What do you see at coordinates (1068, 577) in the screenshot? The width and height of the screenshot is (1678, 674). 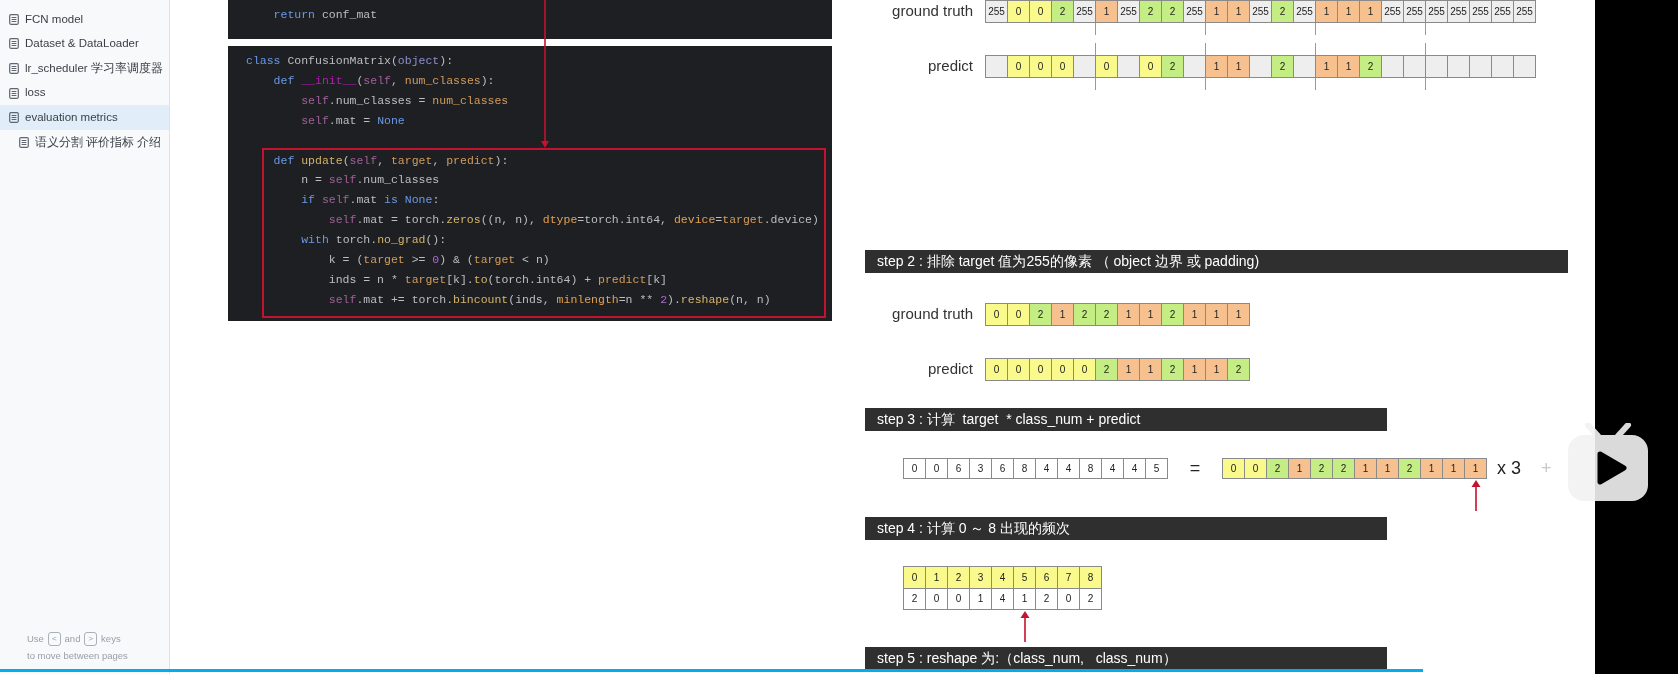 I see `grid-cell: 7` at bounding box center [1068, 577].